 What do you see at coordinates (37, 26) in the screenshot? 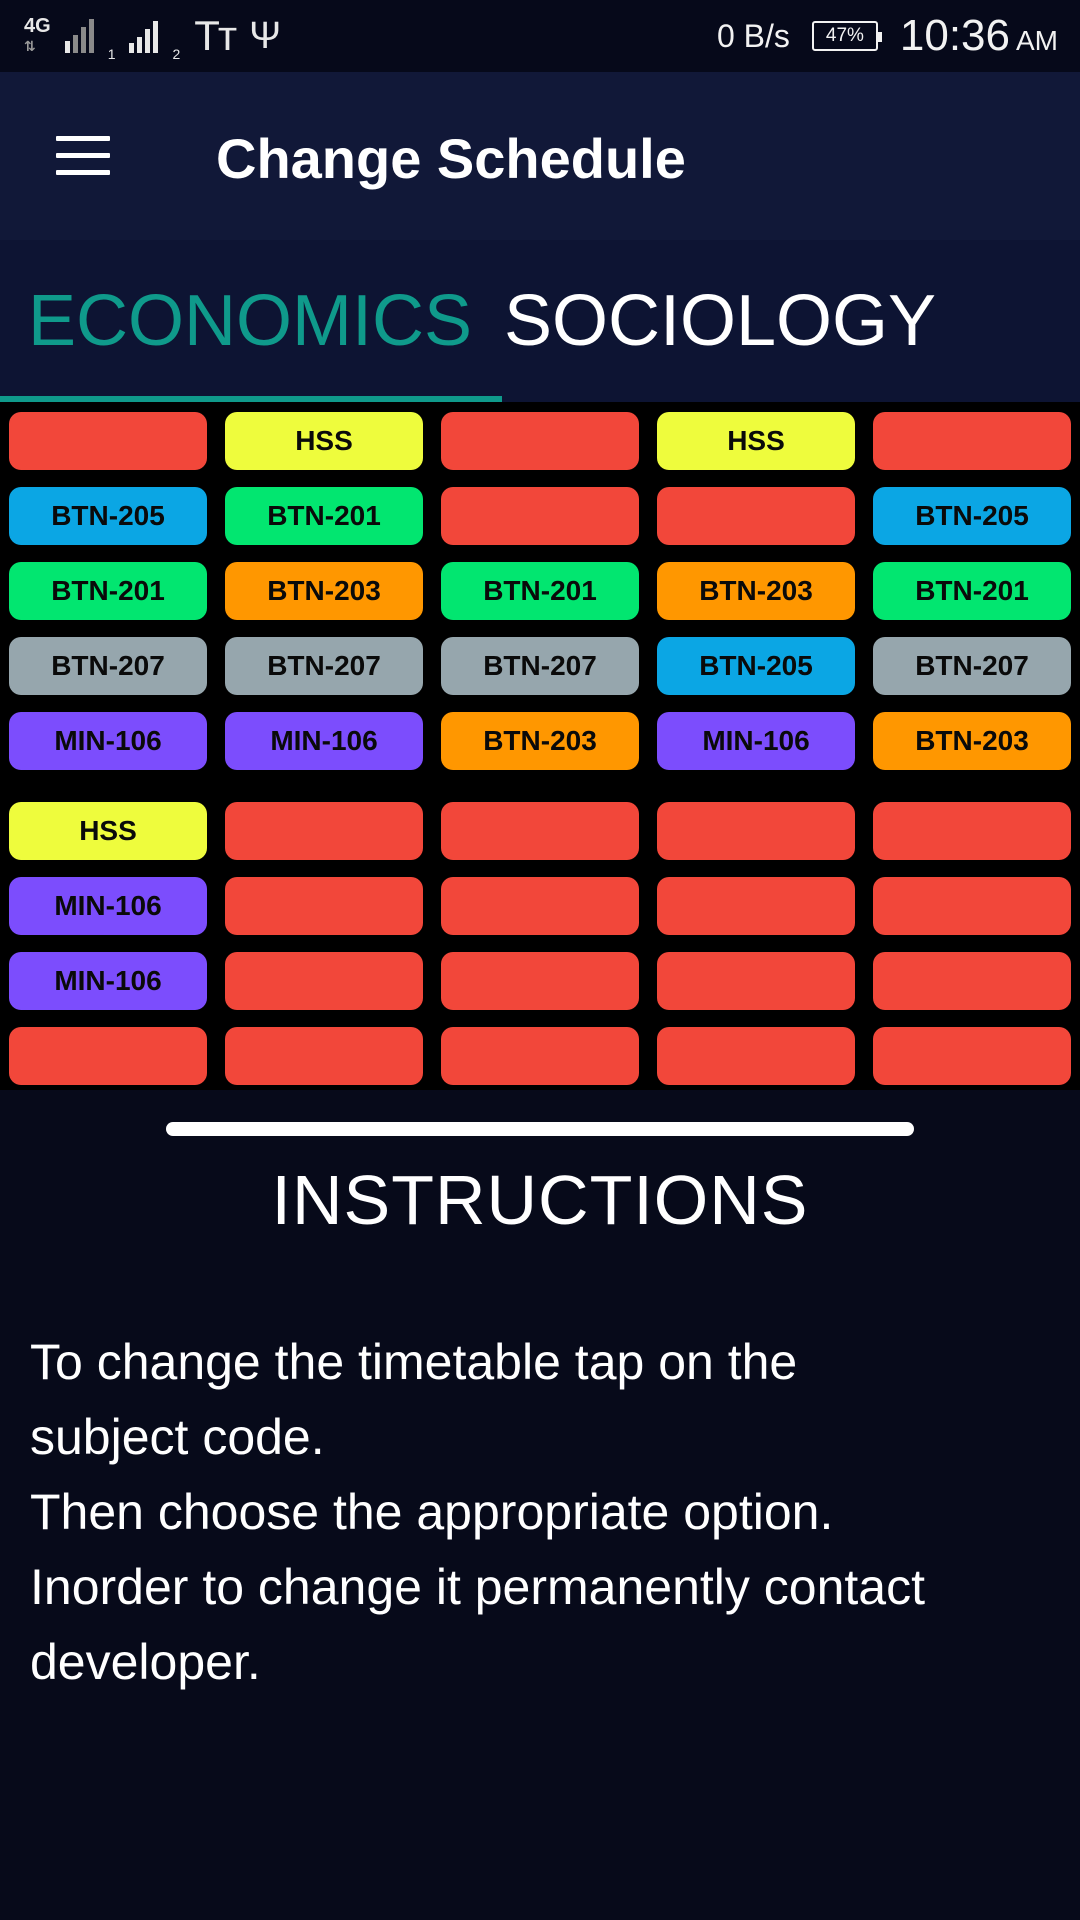
I see `network-type: 4G` at bounding box center [37, 26].